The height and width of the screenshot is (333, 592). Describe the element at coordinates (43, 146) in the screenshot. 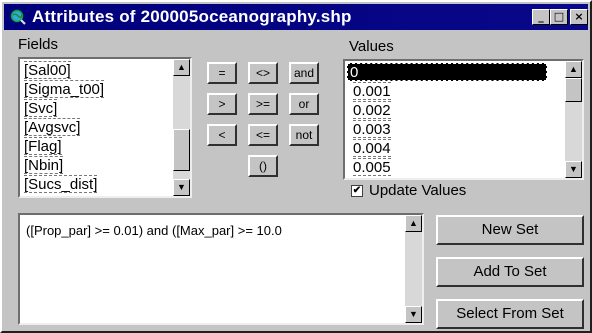

I see `list-item: [Flag]` at that location.